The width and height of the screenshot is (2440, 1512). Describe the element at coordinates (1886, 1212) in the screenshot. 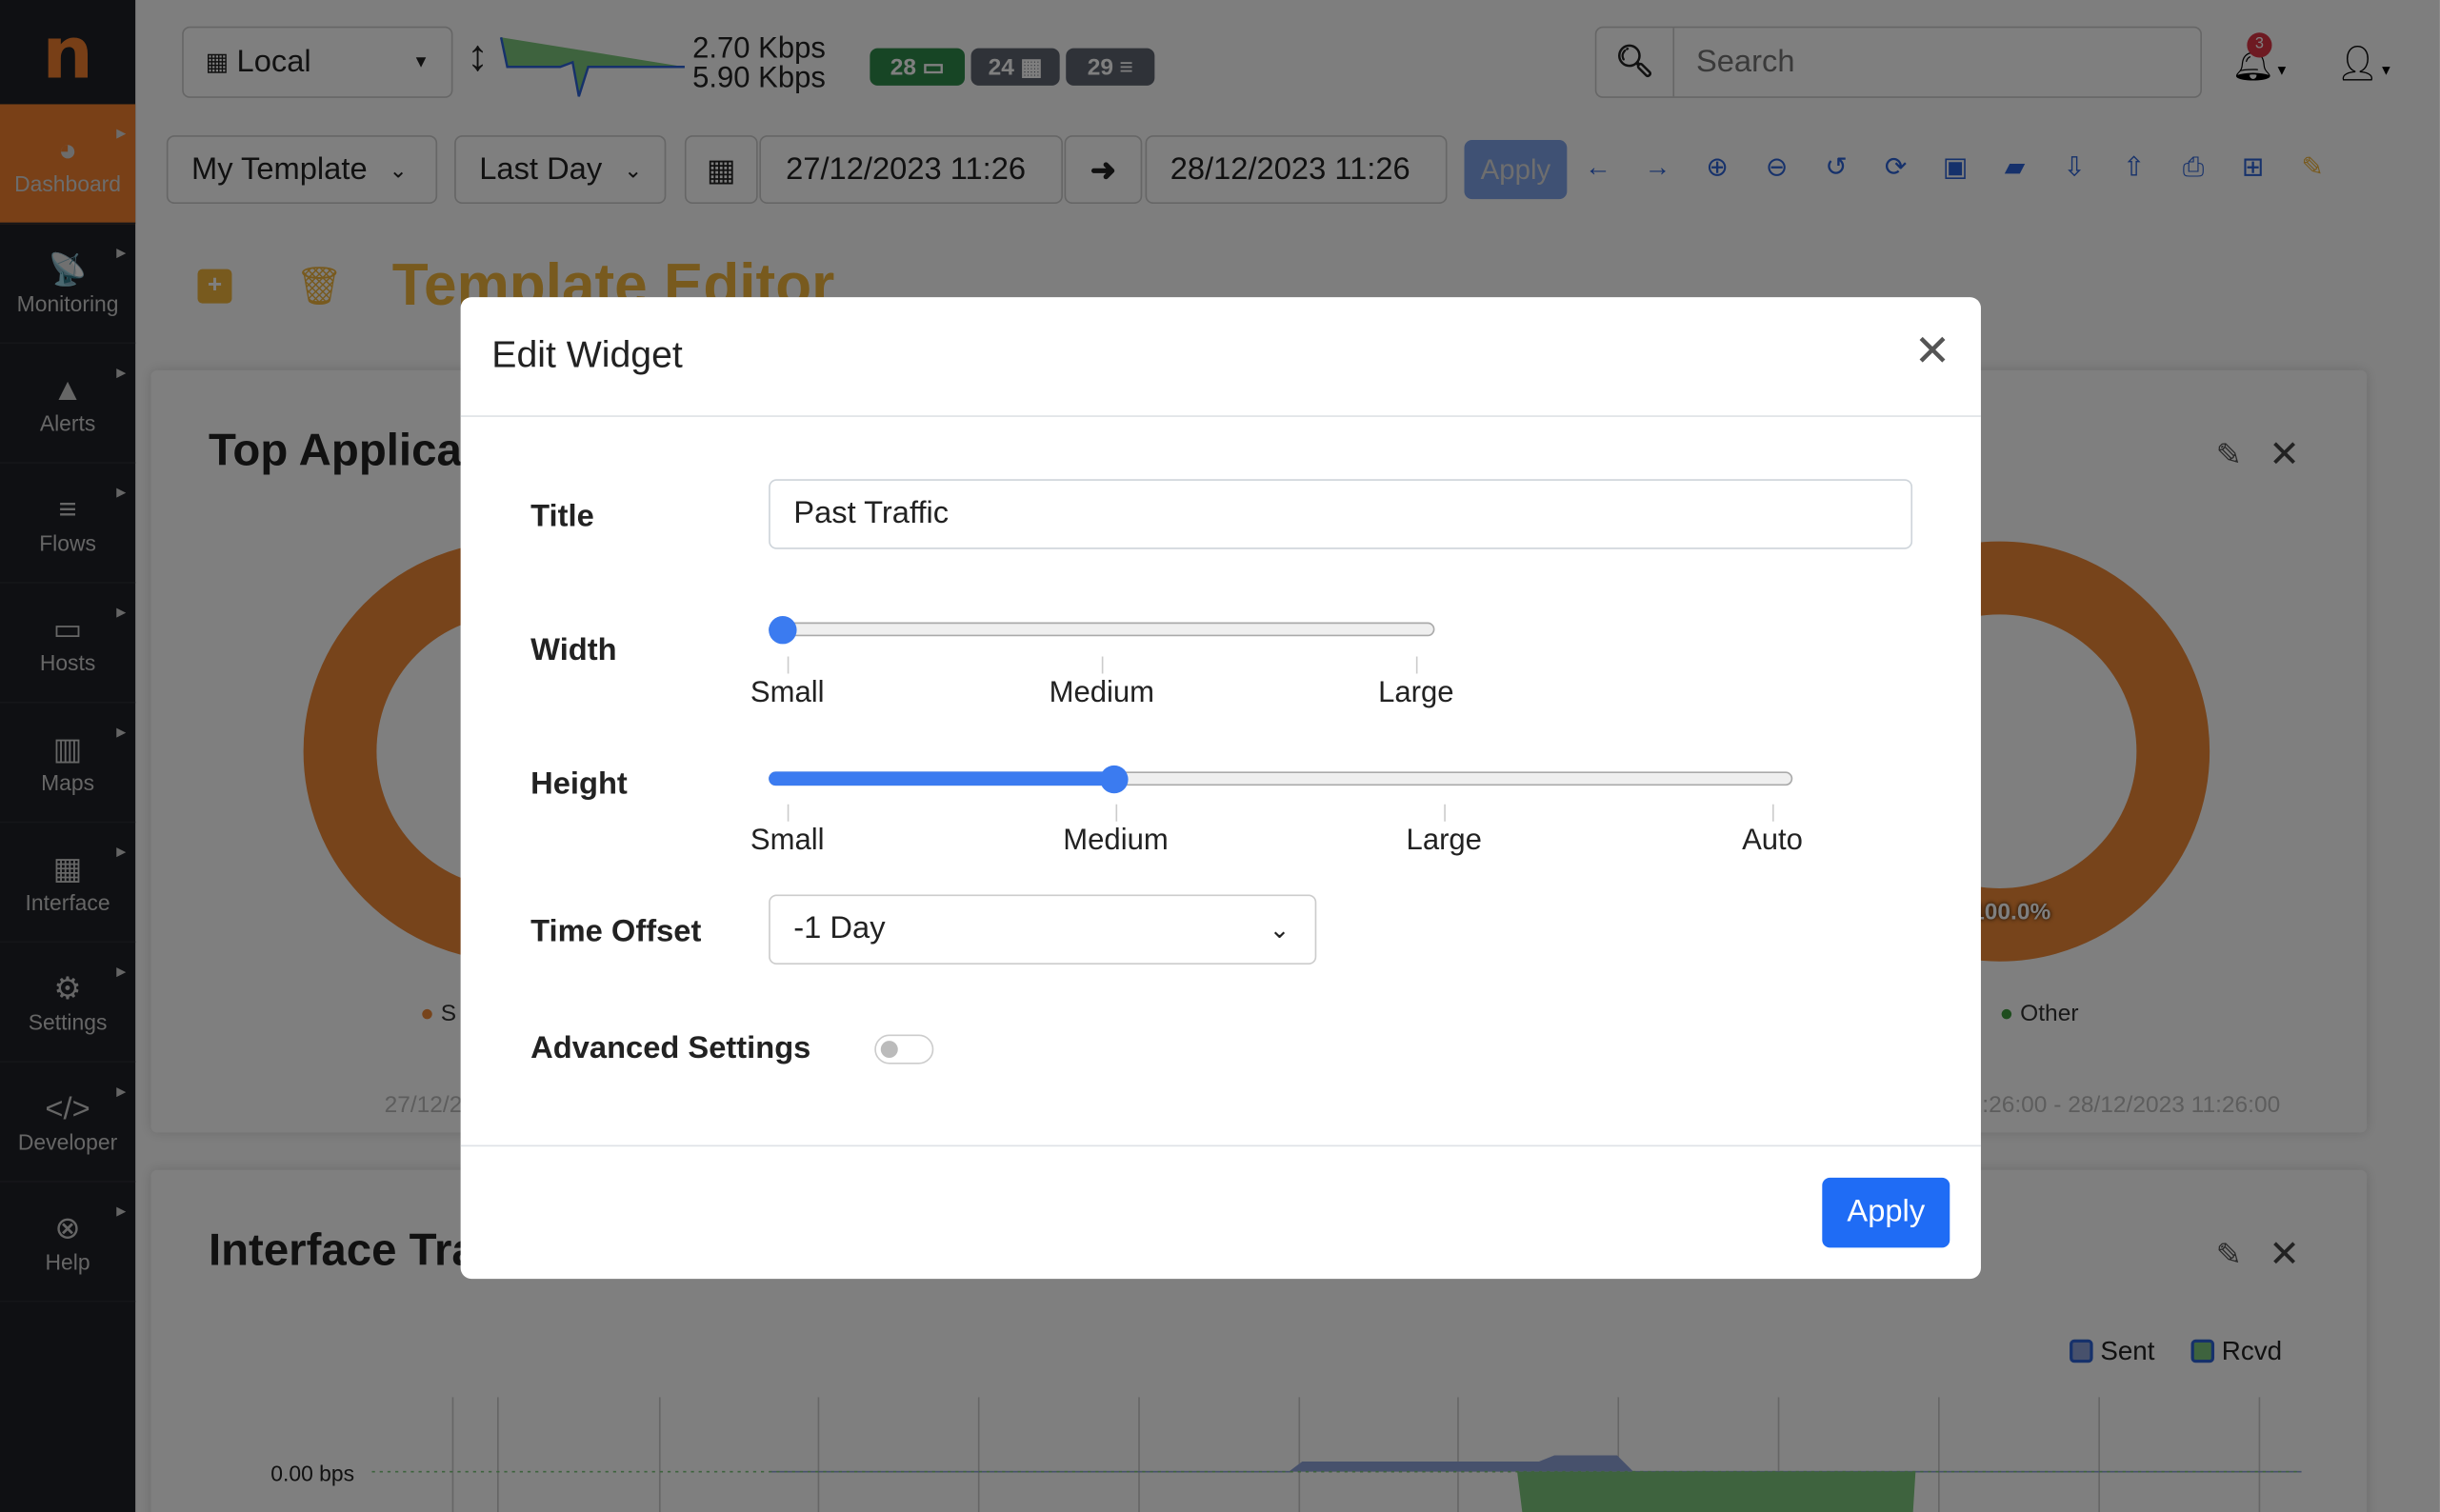

I see `apply-button: Apply` at that location.